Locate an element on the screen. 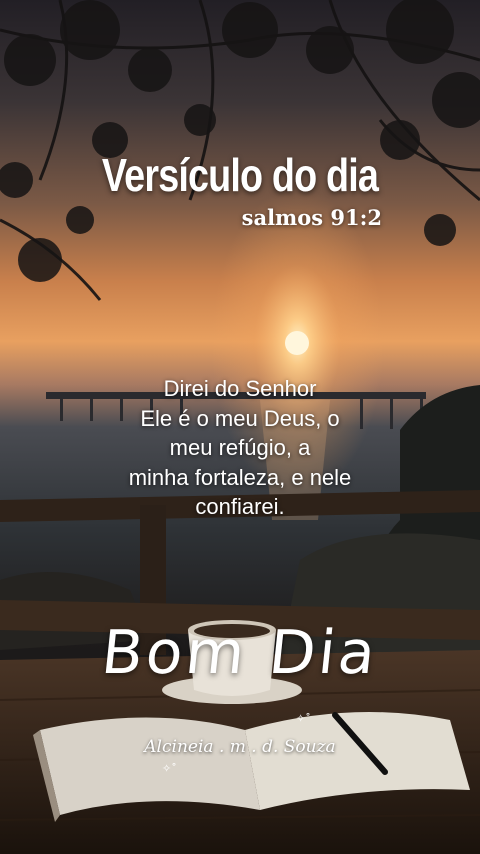 The image size is (480, 854). verse-line: meu refúgio, a is located at coordinates (240, 447).